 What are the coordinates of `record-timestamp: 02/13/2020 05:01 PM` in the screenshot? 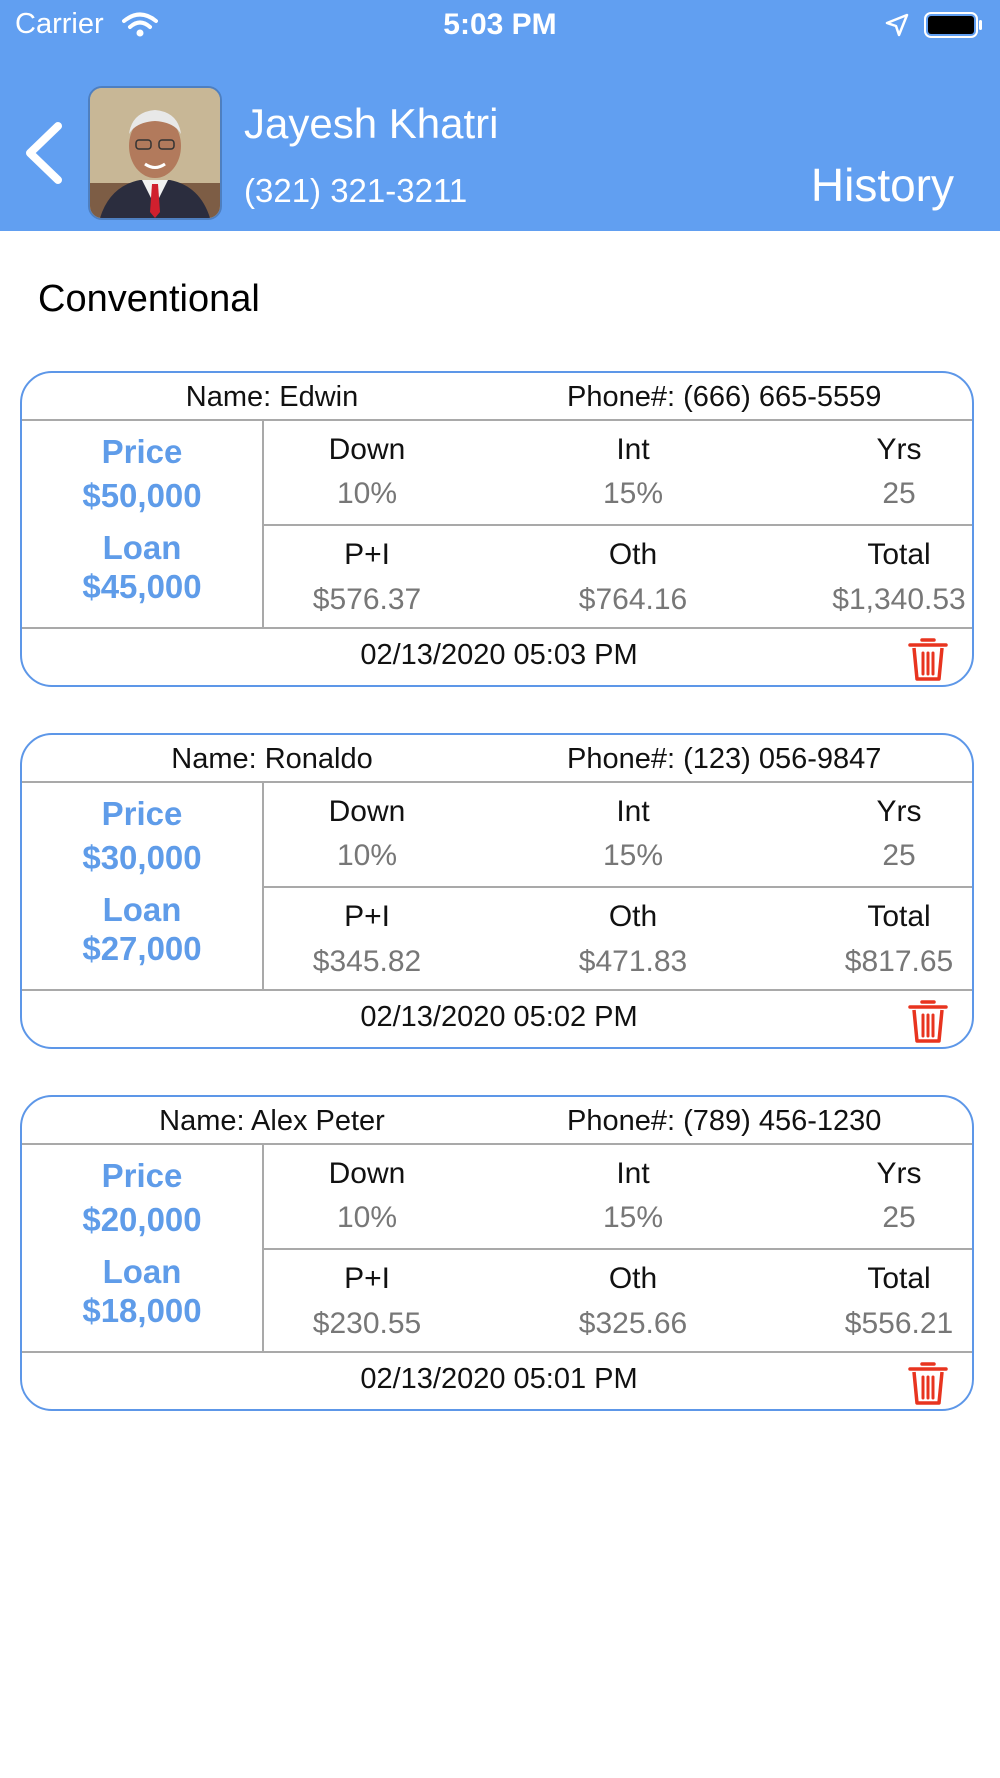 It's located at (499, 1379).